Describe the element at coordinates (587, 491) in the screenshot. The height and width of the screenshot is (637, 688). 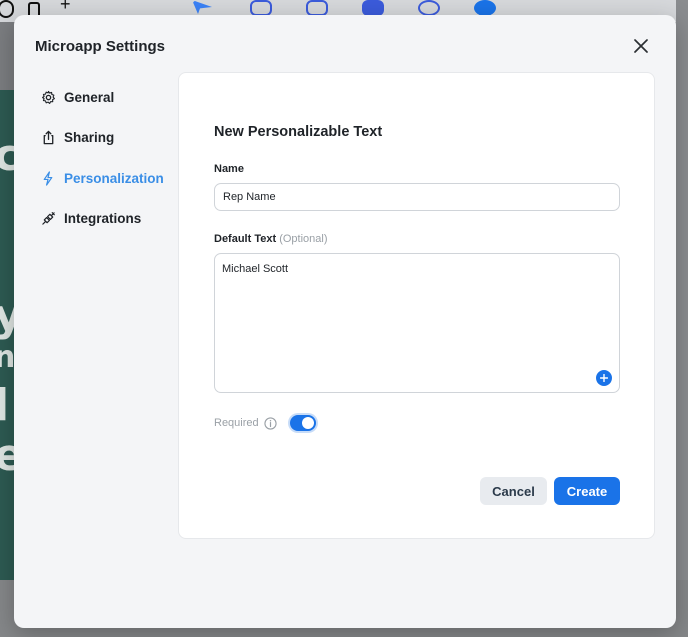
I see `create-button: Create` at that location.